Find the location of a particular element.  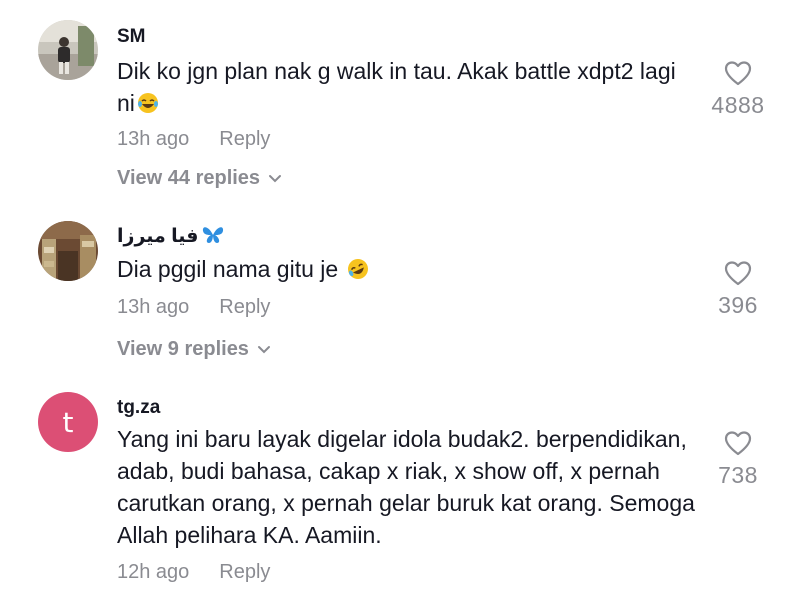

view-replies-button: View 44 replies is located at coordinates (199, 178).